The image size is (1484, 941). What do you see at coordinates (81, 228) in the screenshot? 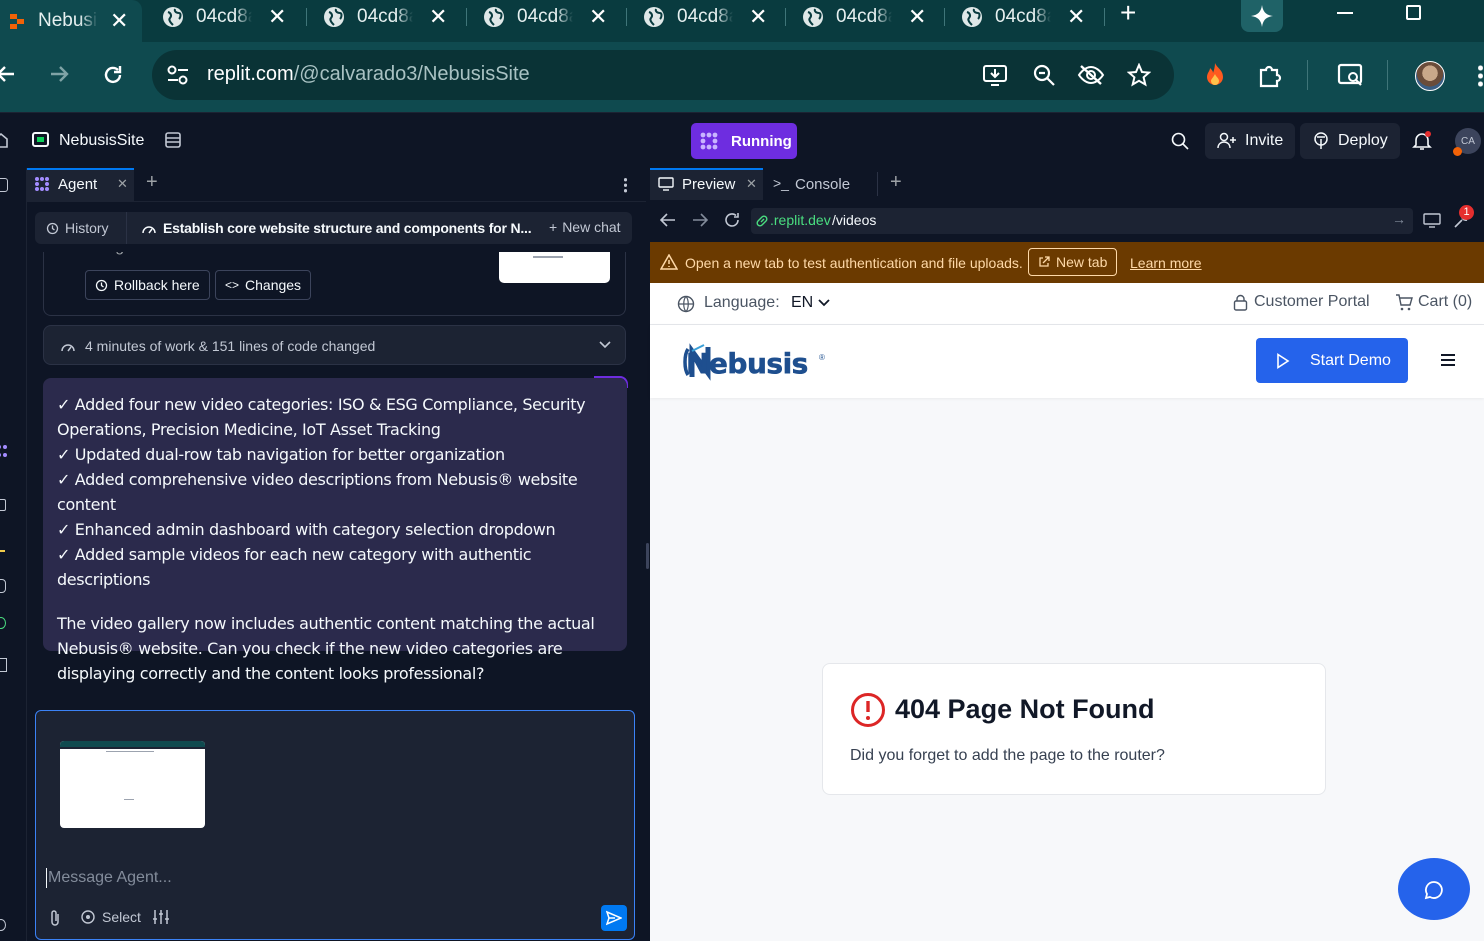
I see `history-button: History` at bounding box center [81, 228].